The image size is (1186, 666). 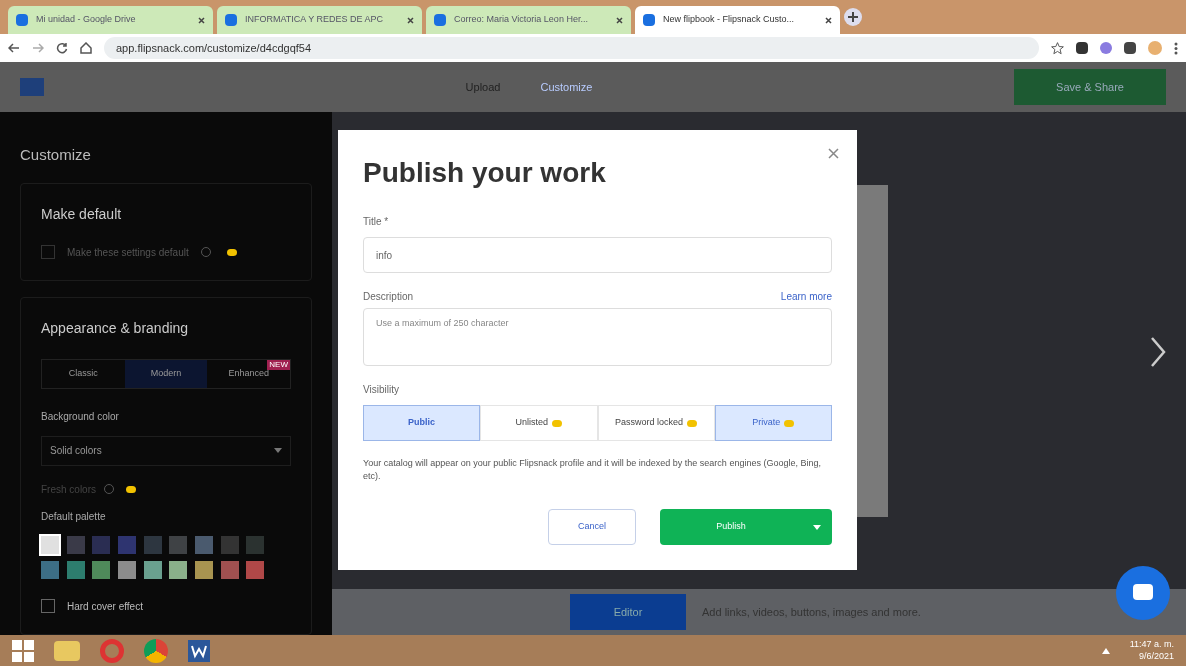 What do you see at coordinates (566, 87) in the screenshot?
I see `nav-link: Customize` at bounding box center [566, 87].